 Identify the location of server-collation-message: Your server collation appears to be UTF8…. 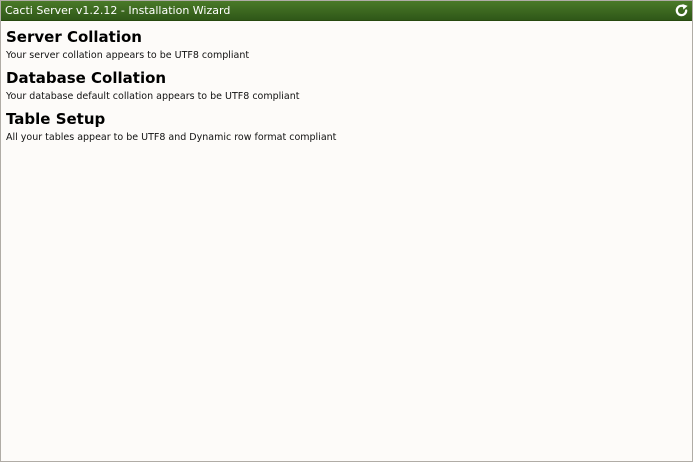
(128, 55).